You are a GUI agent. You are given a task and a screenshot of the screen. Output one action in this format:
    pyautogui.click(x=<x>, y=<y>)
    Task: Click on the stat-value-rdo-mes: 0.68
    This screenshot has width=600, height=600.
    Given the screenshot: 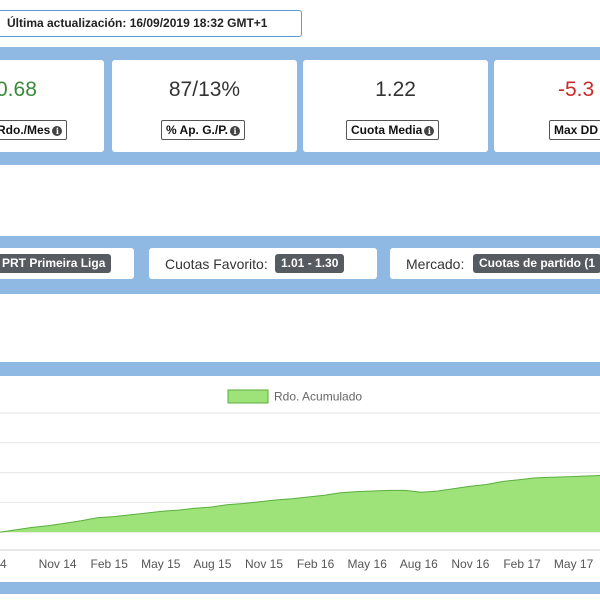 What is the action you would take?
    pyautogui.click(x=18, y=89)
    